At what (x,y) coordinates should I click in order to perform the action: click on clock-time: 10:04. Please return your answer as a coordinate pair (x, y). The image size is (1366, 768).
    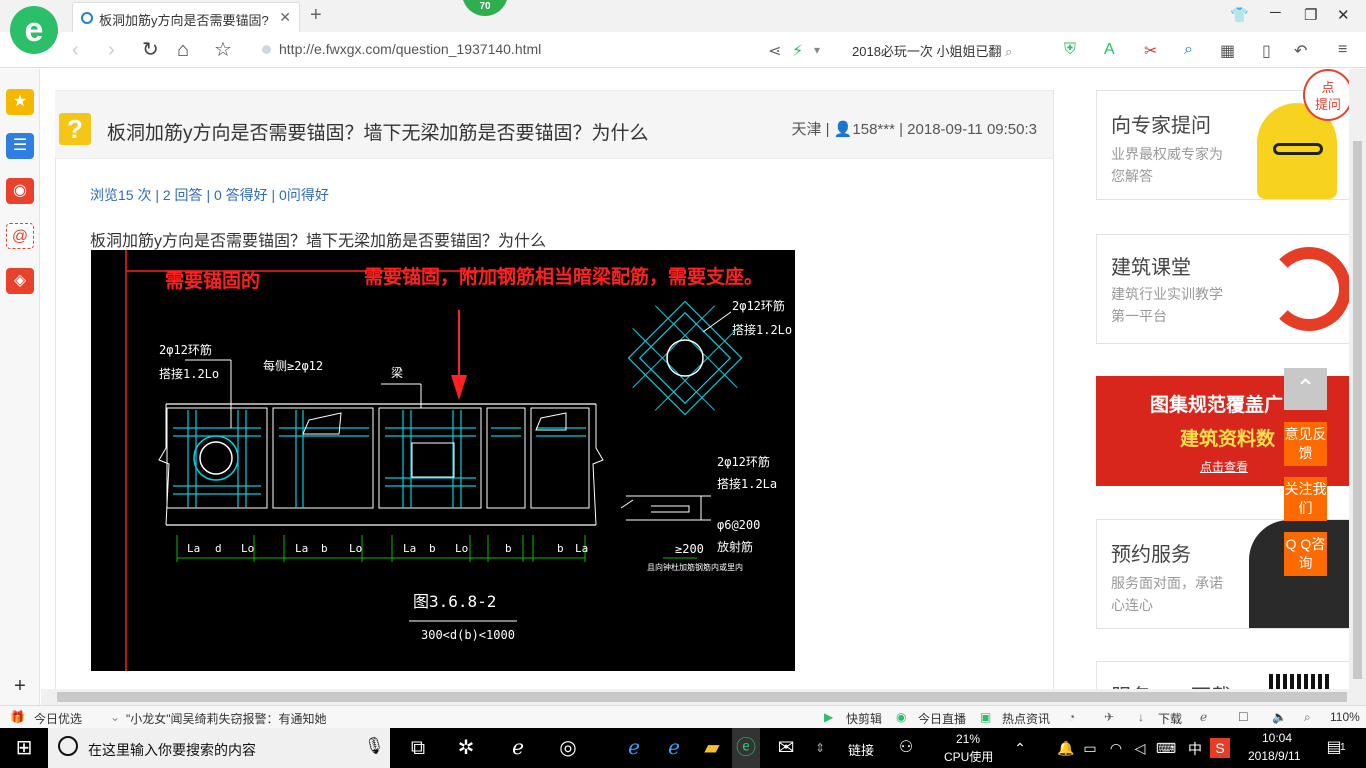
    Looking at the image, I should click on (1277, 738).